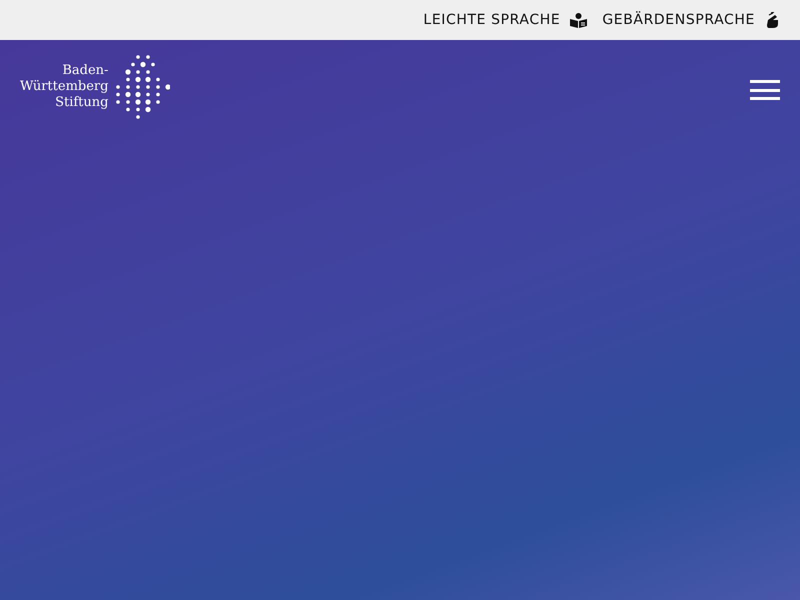 This screenshot has height=600, width=800. What do you see at coordinates (579, 20) in the screenshot?
I see `book-icon` at bounding box center [579, 20].